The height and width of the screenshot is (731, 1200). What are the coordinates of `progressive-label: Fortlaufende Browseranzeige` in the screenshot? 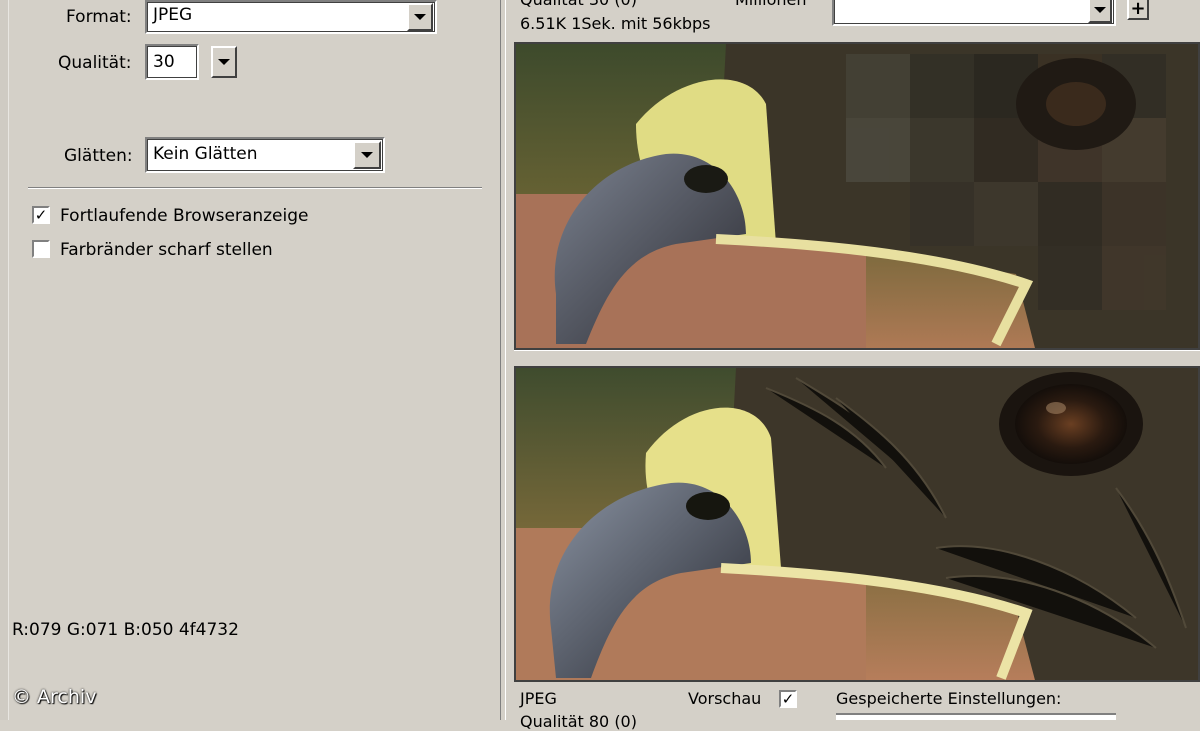 It's located at (184, 216).